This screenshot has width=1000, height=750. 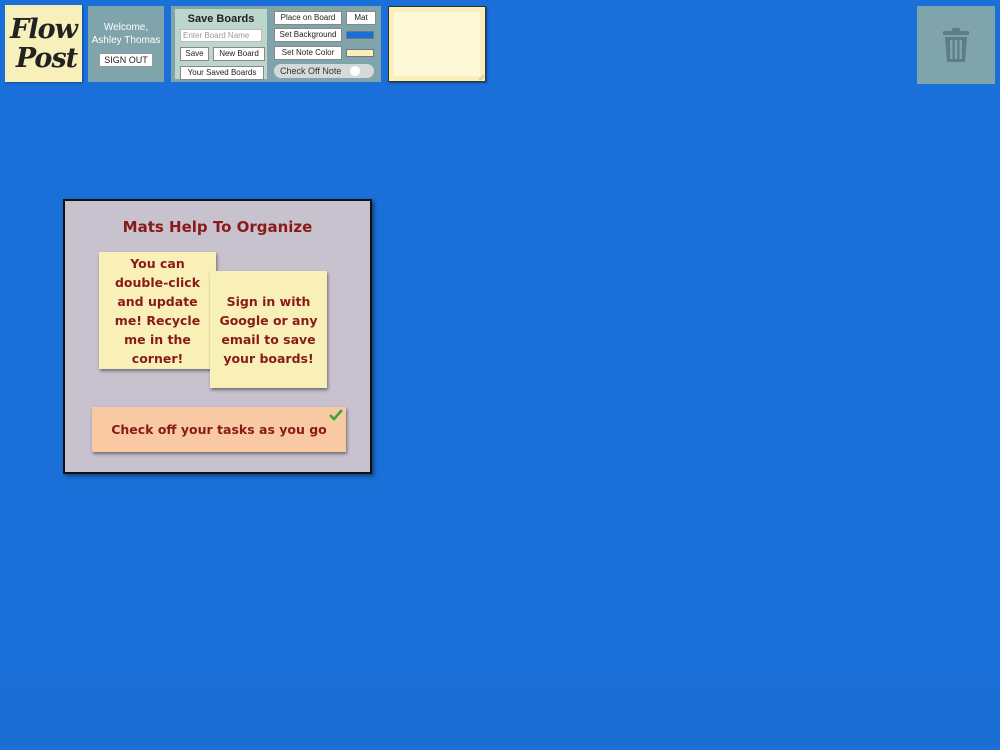 I want to click on new-note-preview, so click(x=437, y=44).